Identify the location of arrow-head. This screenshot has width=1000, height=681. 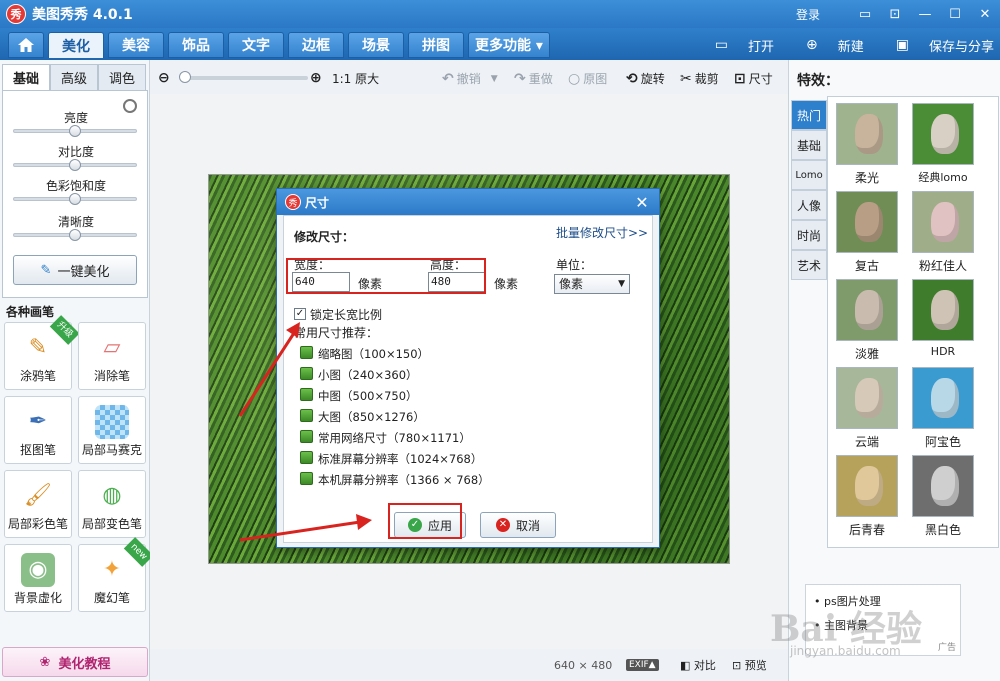
(364, 522).